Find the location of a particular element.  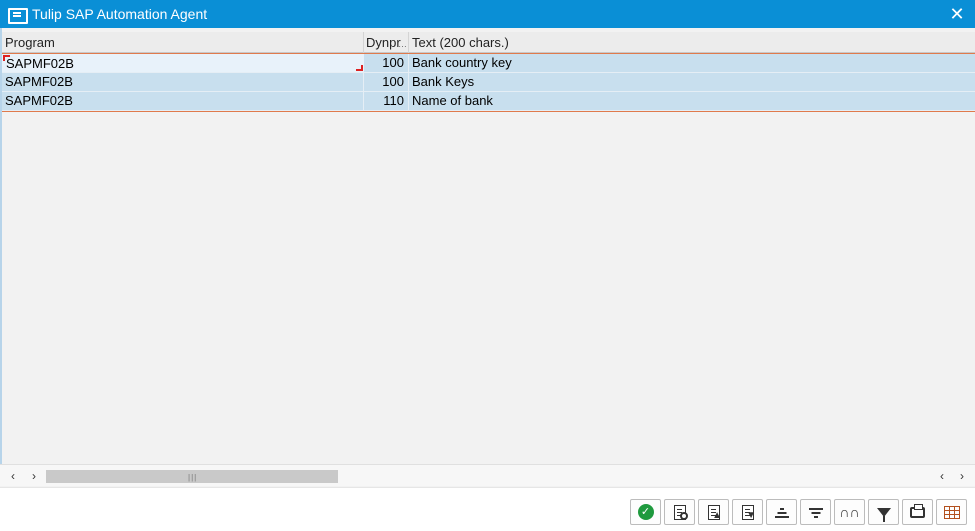

bottom-toolbar: ✓ ▲ ▼ ∩∩ is located at coordinates (487, 509).